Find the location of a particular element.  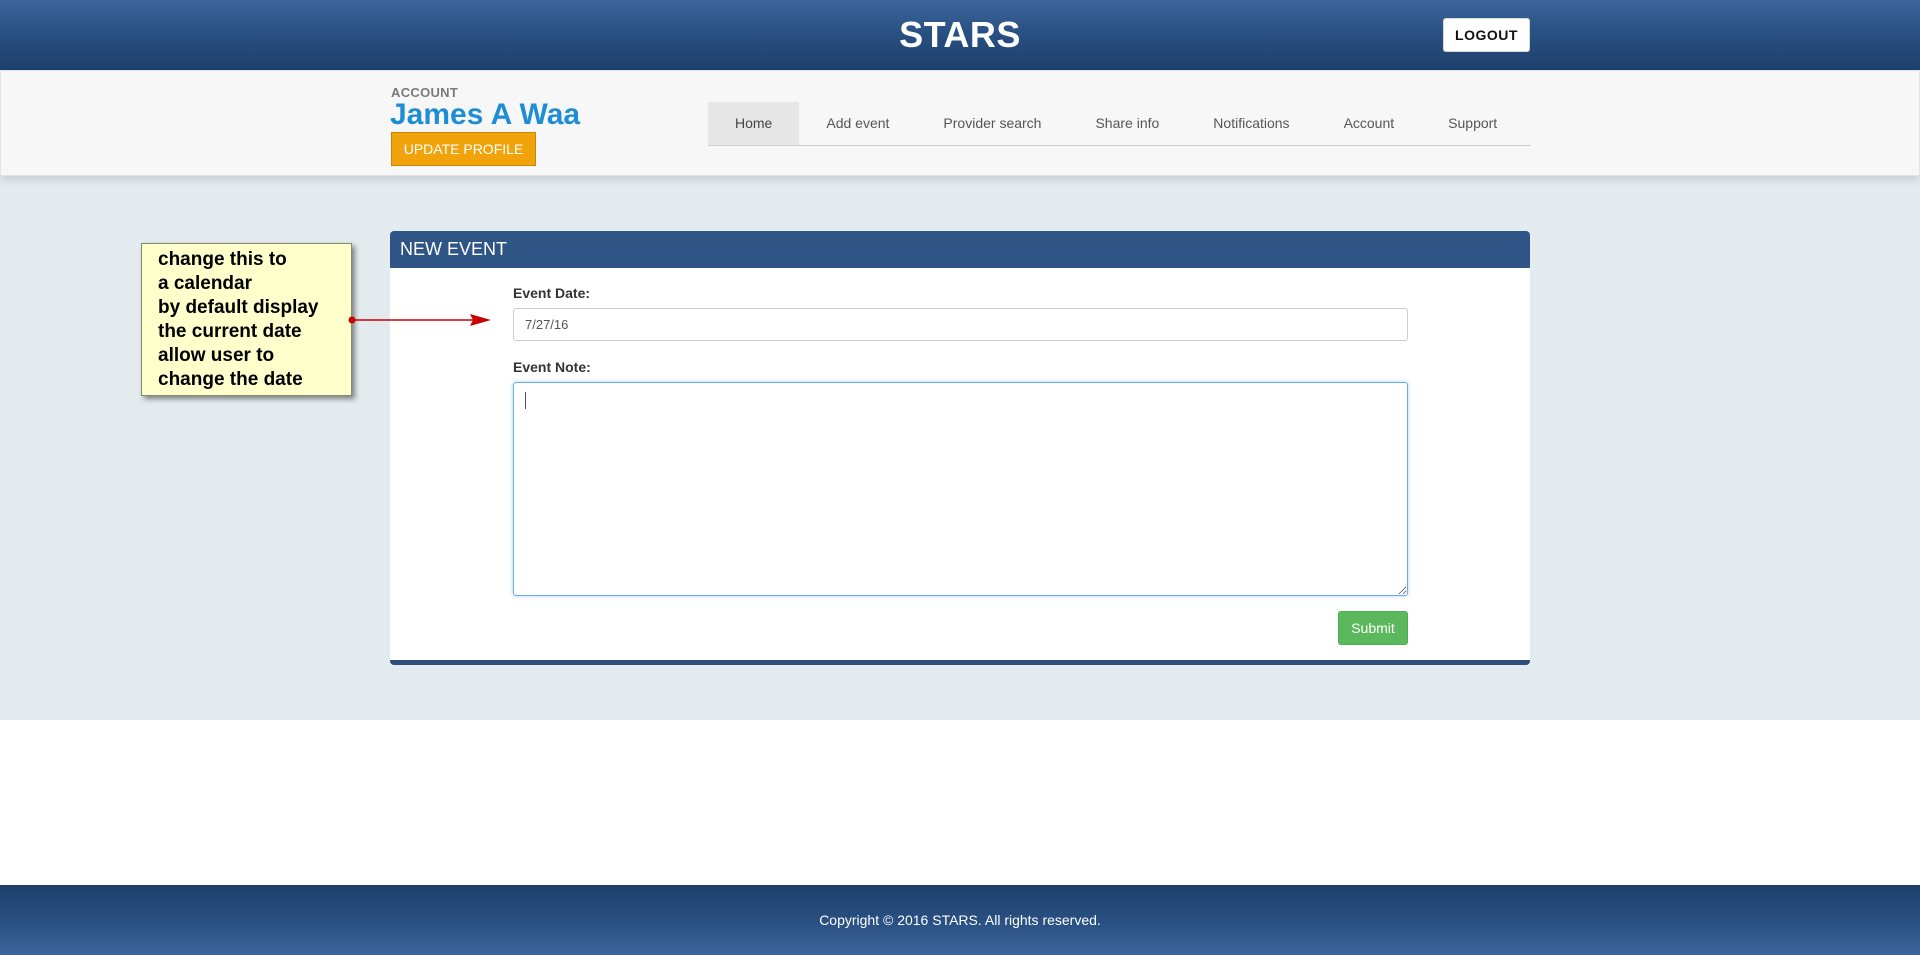

tab-support: Support is located at coordinates (1472, 123).